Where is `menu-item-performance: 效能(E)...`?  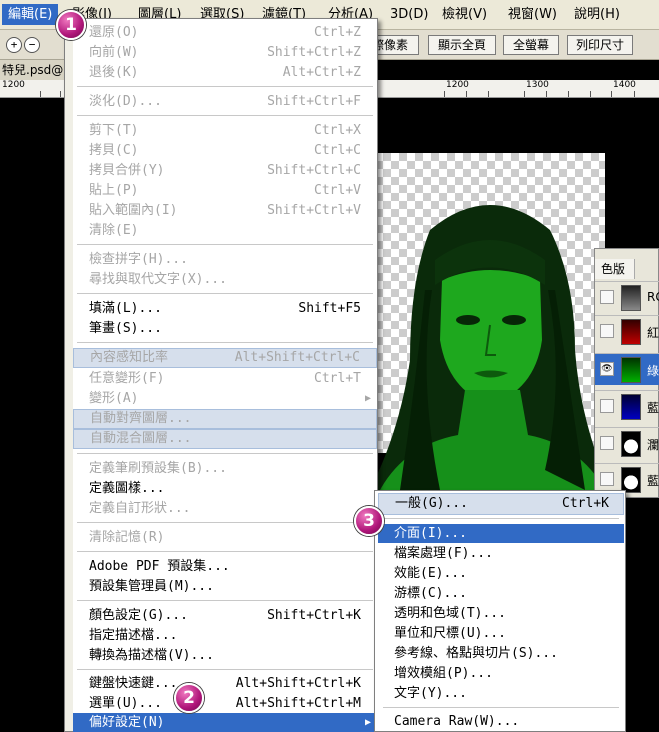 menu-item-performance: 效能(E)... is located at coordinates (501, 573).